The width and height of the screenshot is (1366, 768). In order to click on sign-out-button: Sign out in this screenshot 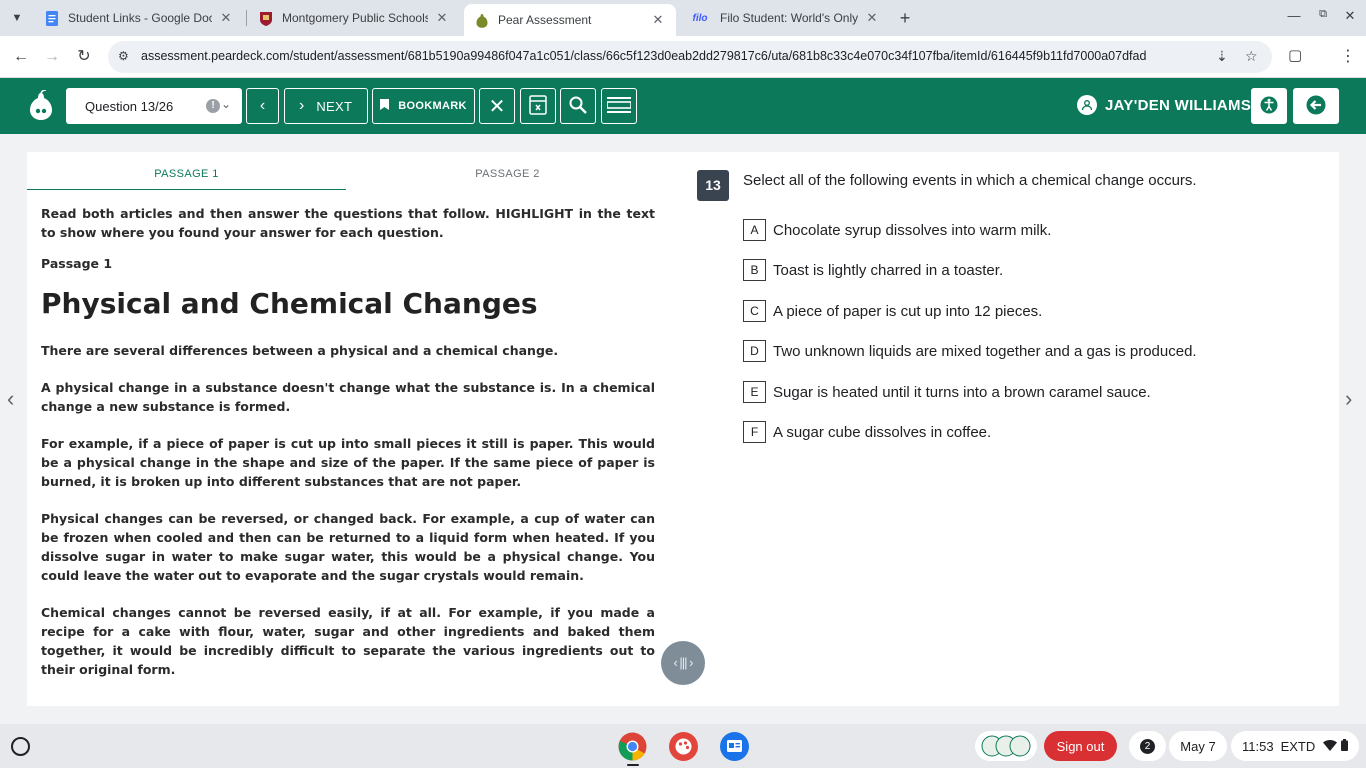, I will do `click(1080, 746)`.